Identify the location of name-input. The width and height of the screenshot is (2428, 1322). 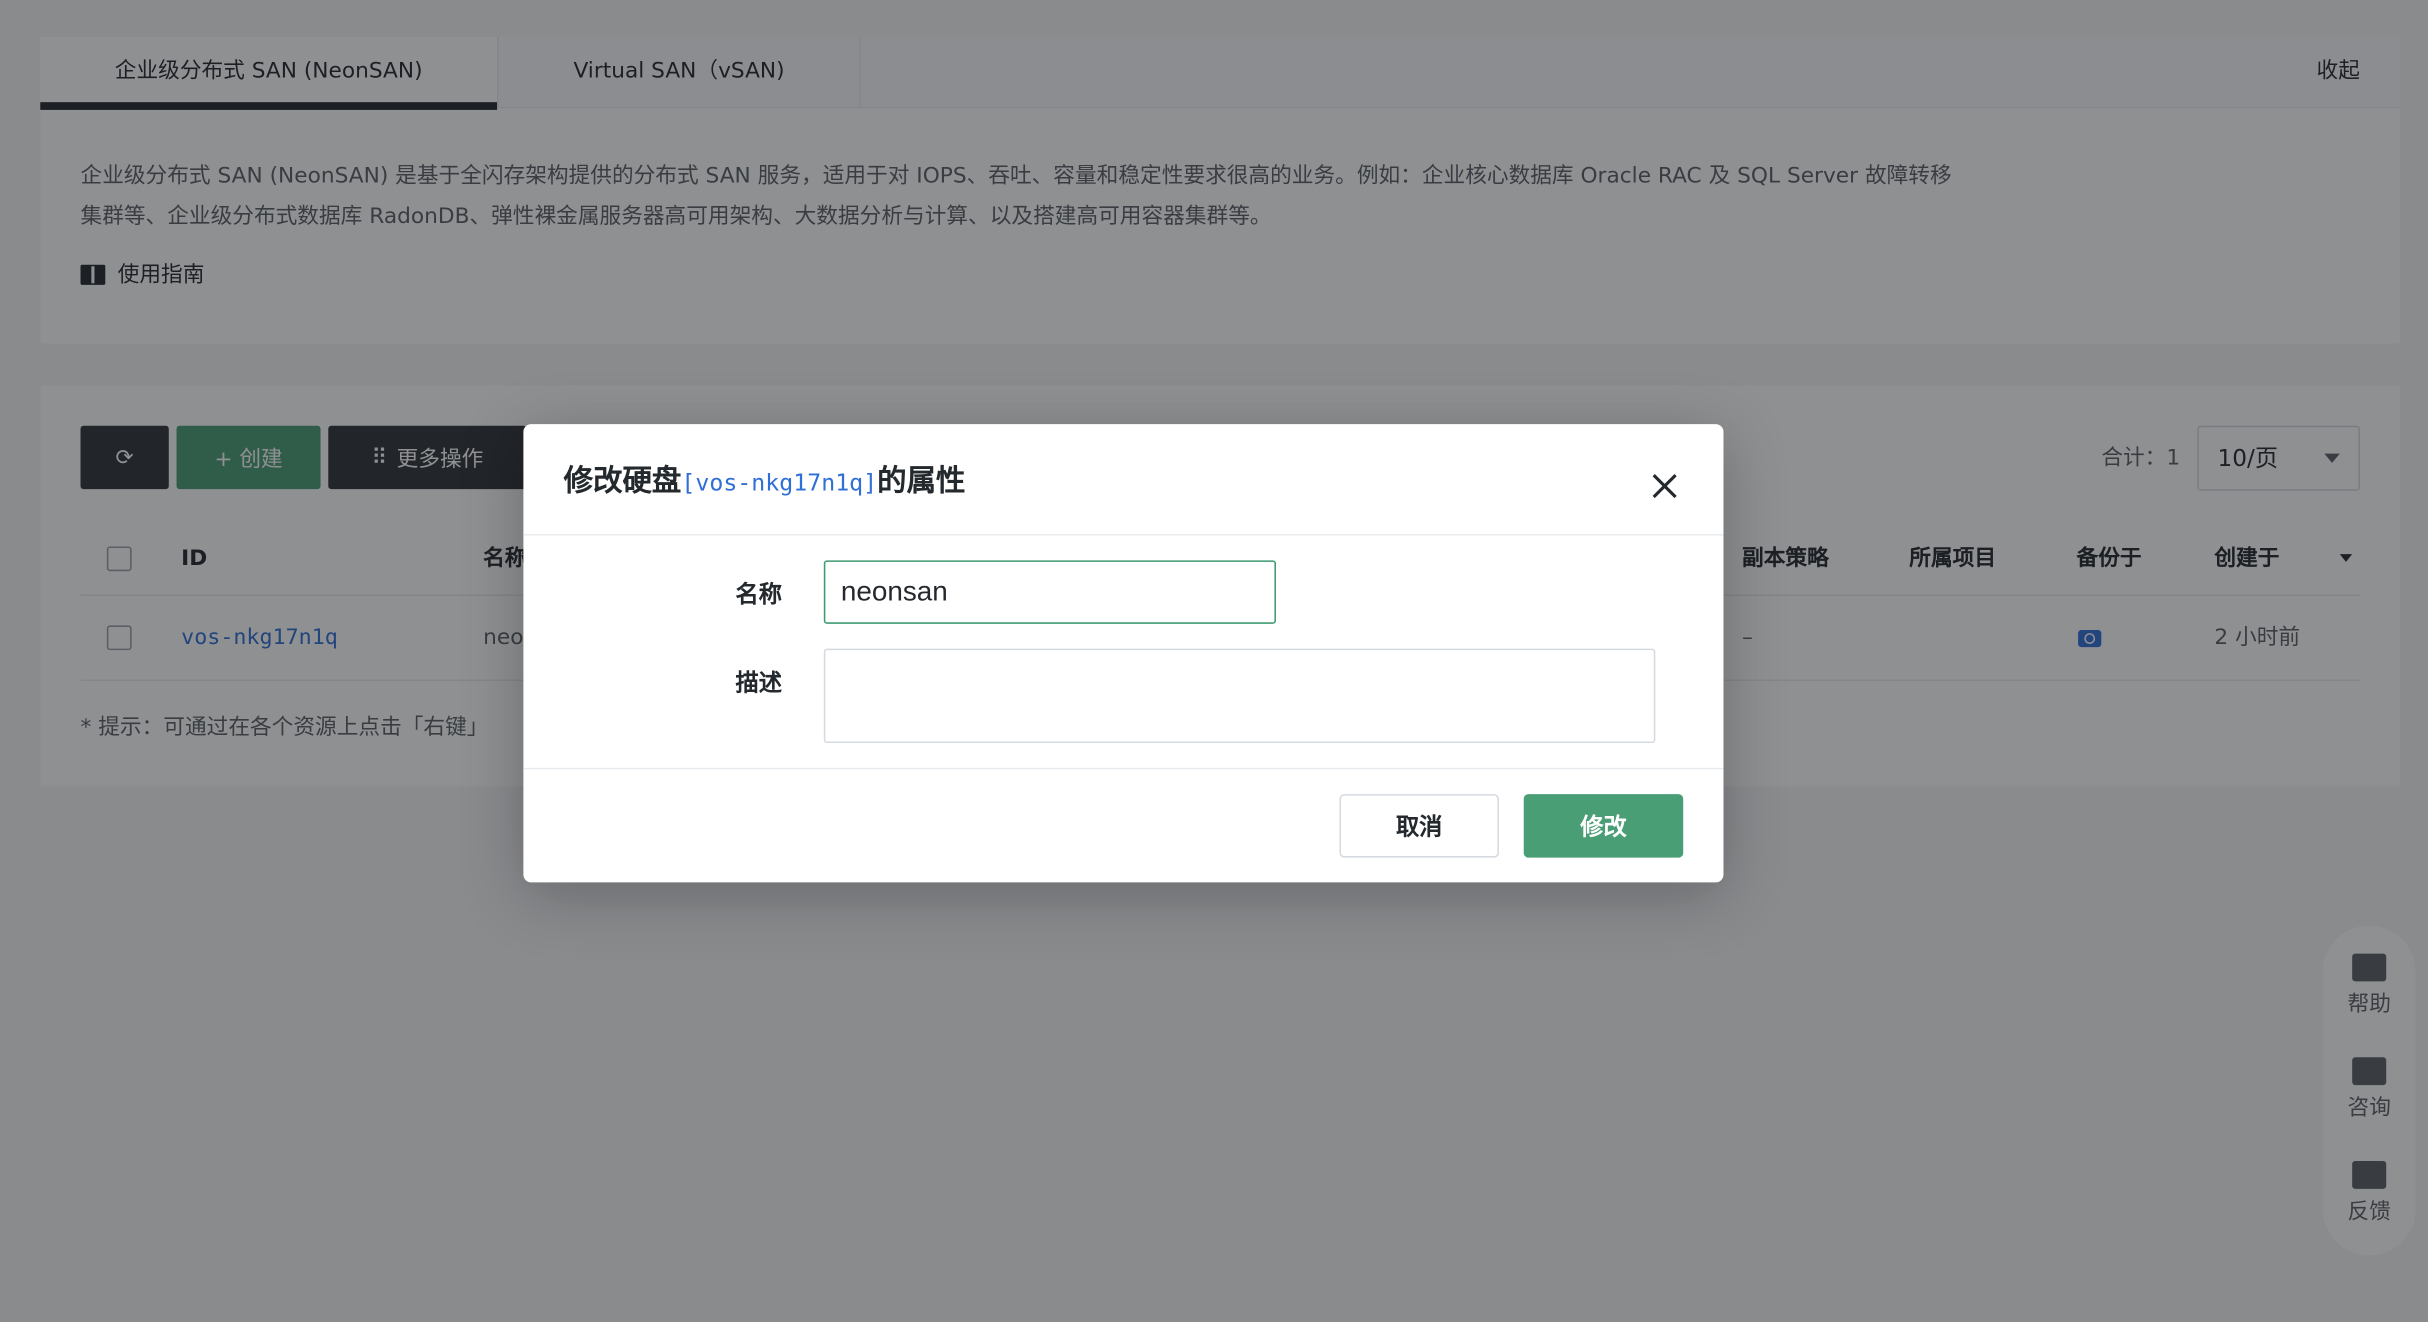
(1049, 592).